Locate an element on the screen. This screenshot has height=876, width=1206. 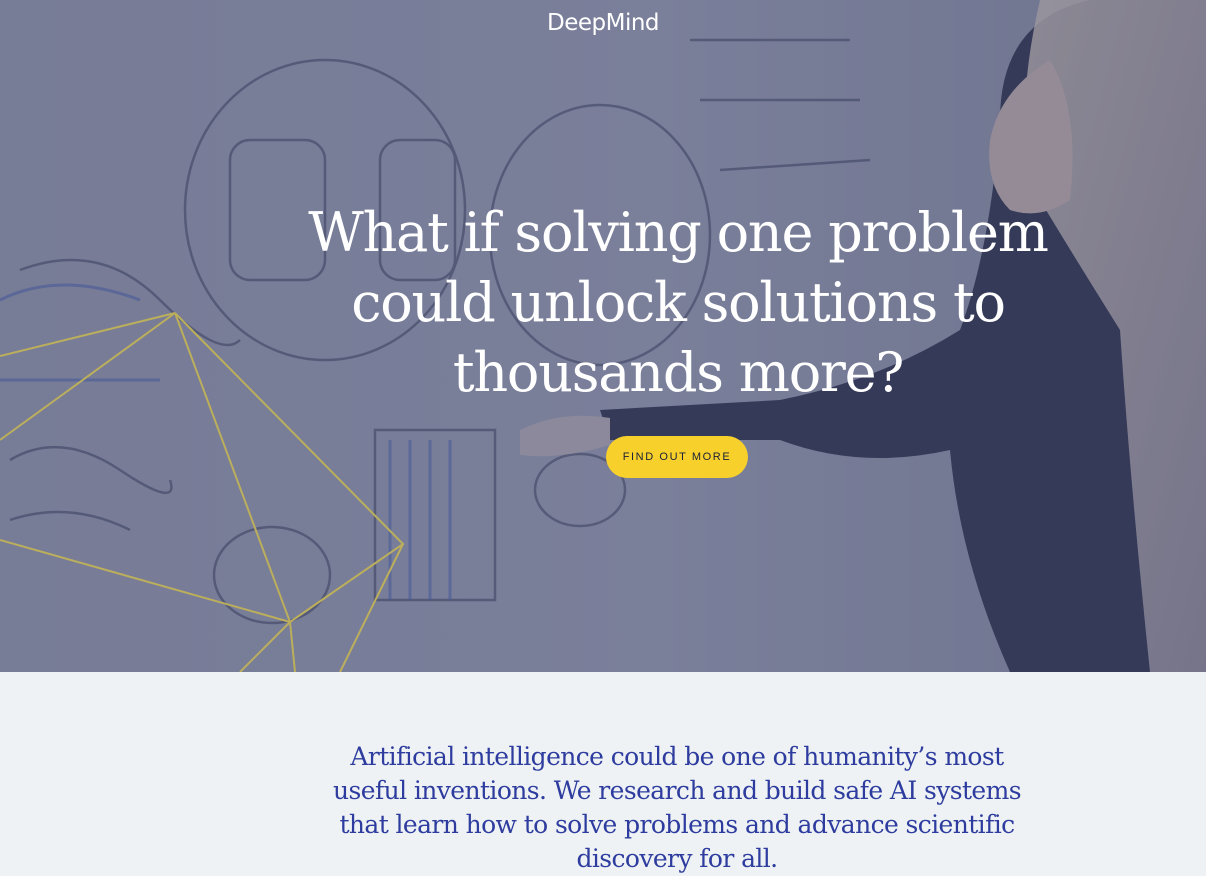
deepmind-logo: DeepMind is located at coordinates (603, 23).